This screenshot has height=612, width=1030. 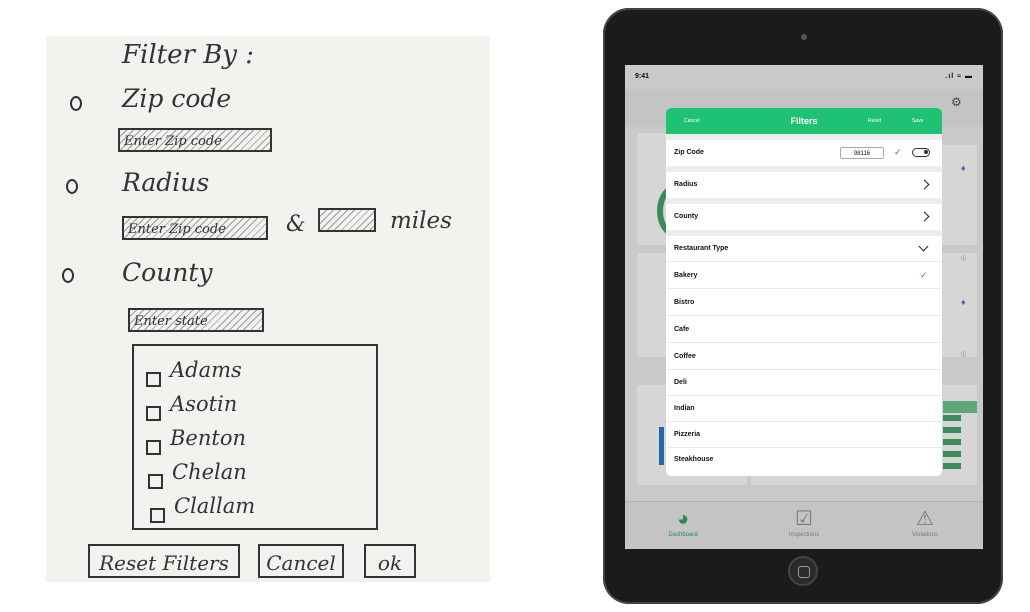 I want to click on tab-inspections: ☑ Inspections, so click(x=804, y=522).